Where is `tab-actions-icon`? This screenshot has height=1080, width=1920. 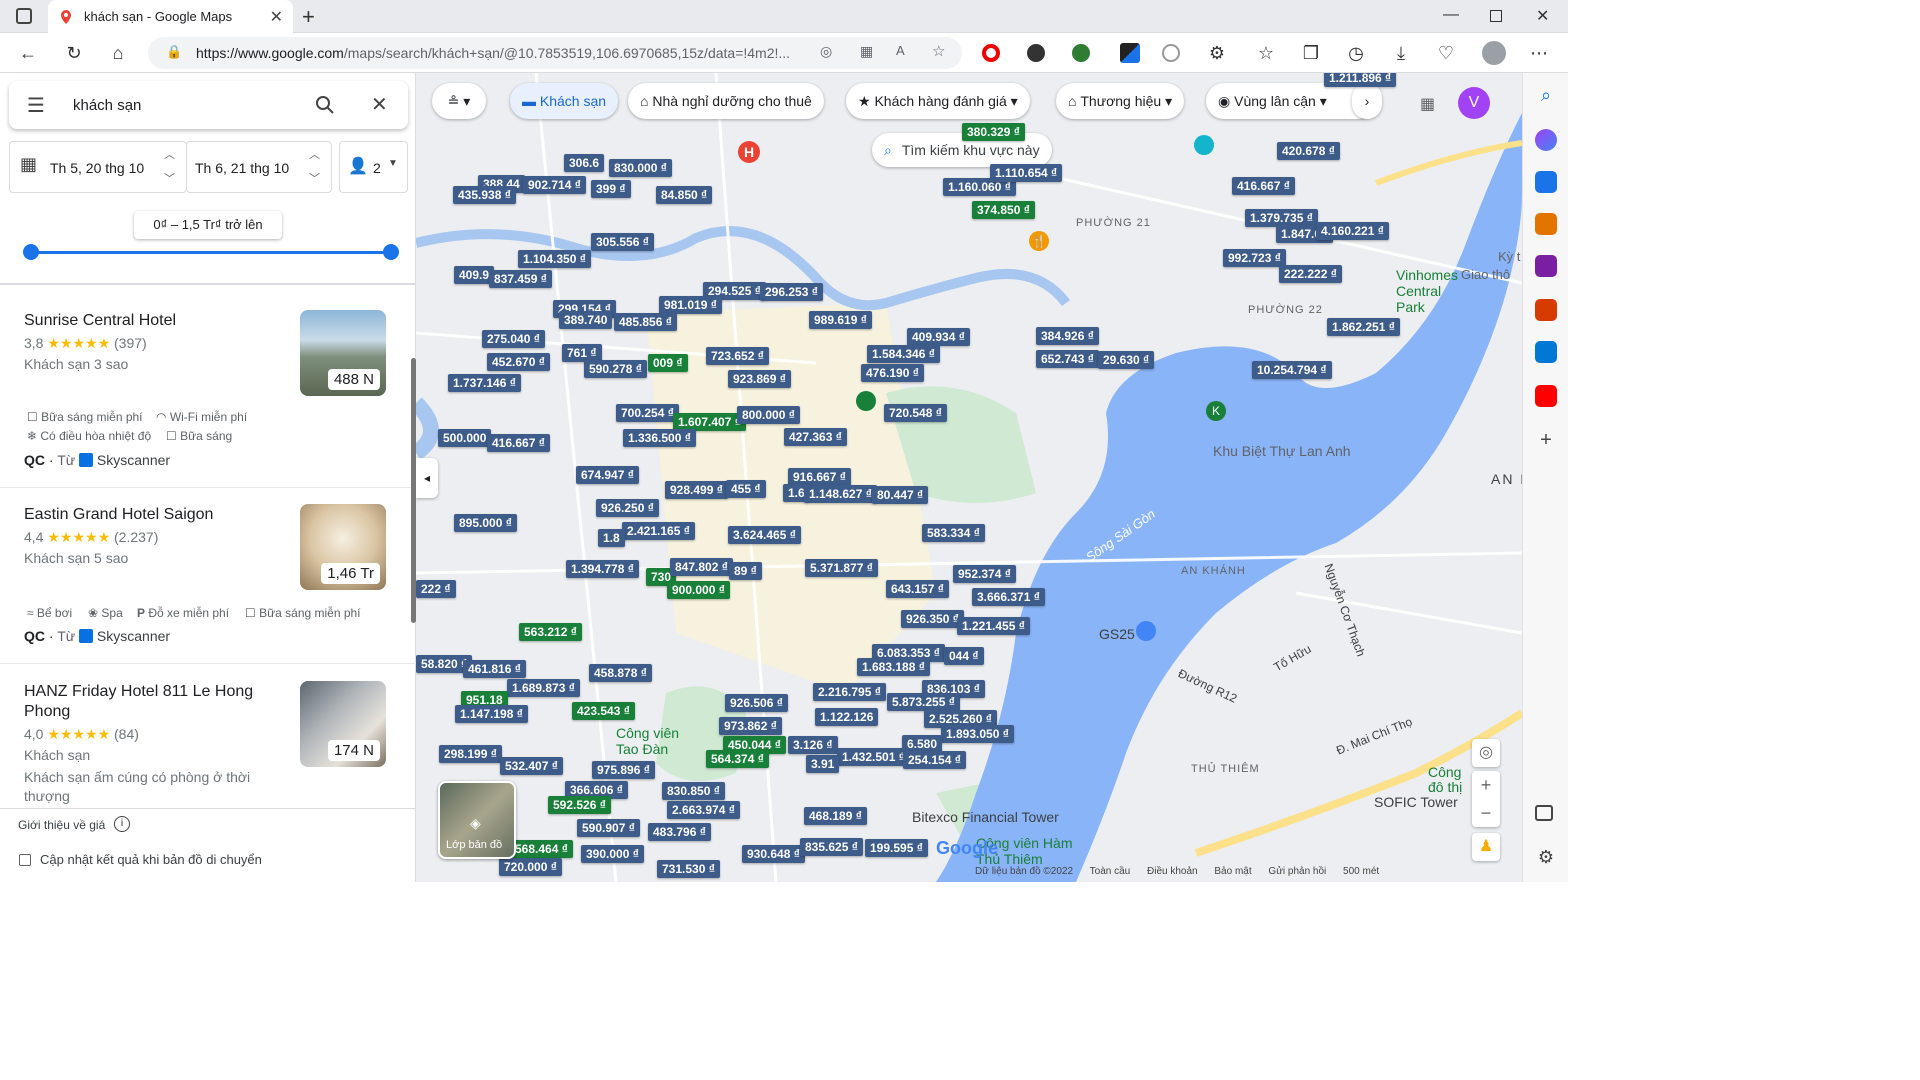
tab-actions-icon is located at coordinates (24, 16).